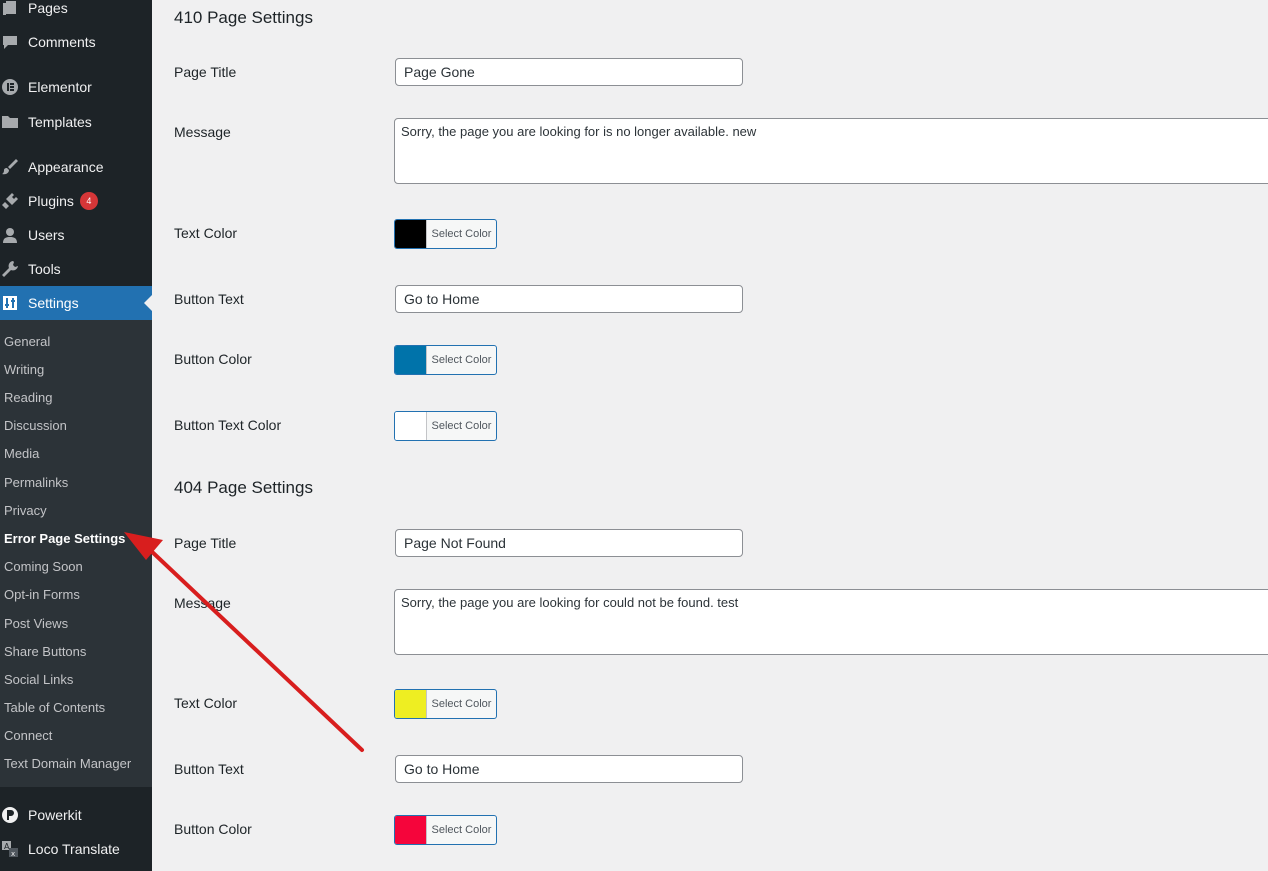 This screenshot has width=1268, height=871. I want to click on svg-text: x, so click(13, 854).